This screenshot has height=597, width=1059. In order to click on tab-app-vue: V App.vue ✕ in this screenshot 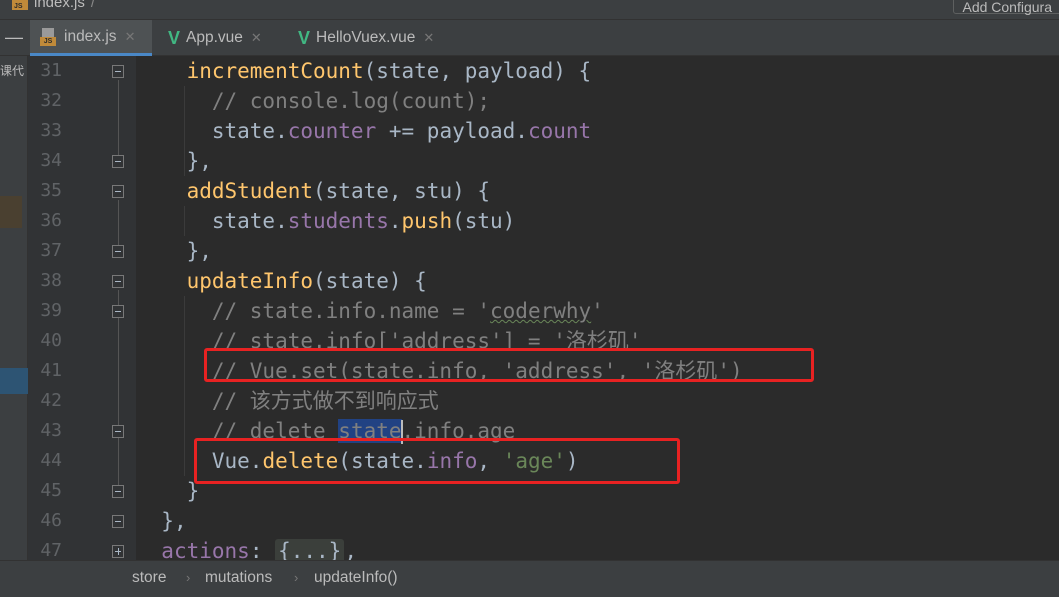, I will do `click(220, 38)`.